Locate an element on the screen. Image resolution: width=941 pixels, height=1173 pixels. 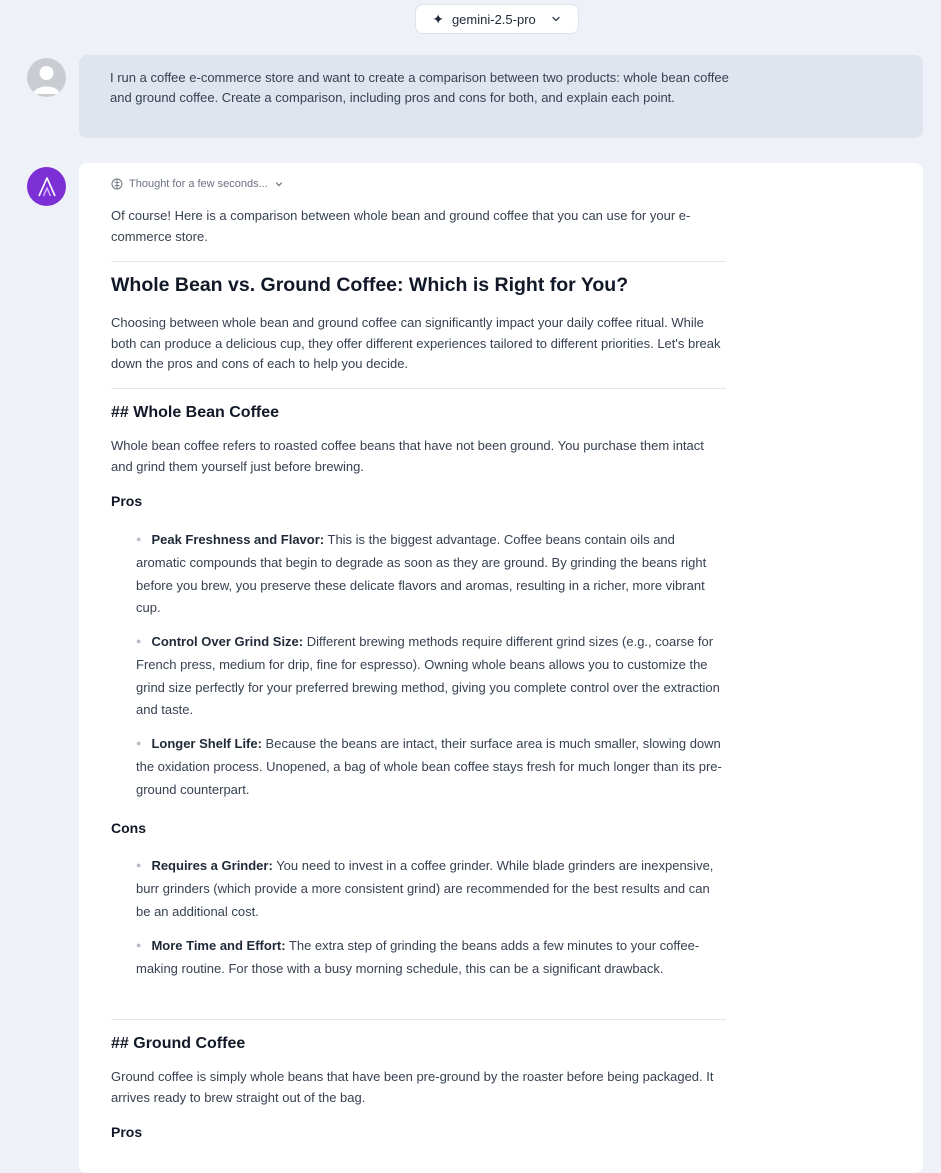
user-silhouette-icon is located at coordinates (46, 80).